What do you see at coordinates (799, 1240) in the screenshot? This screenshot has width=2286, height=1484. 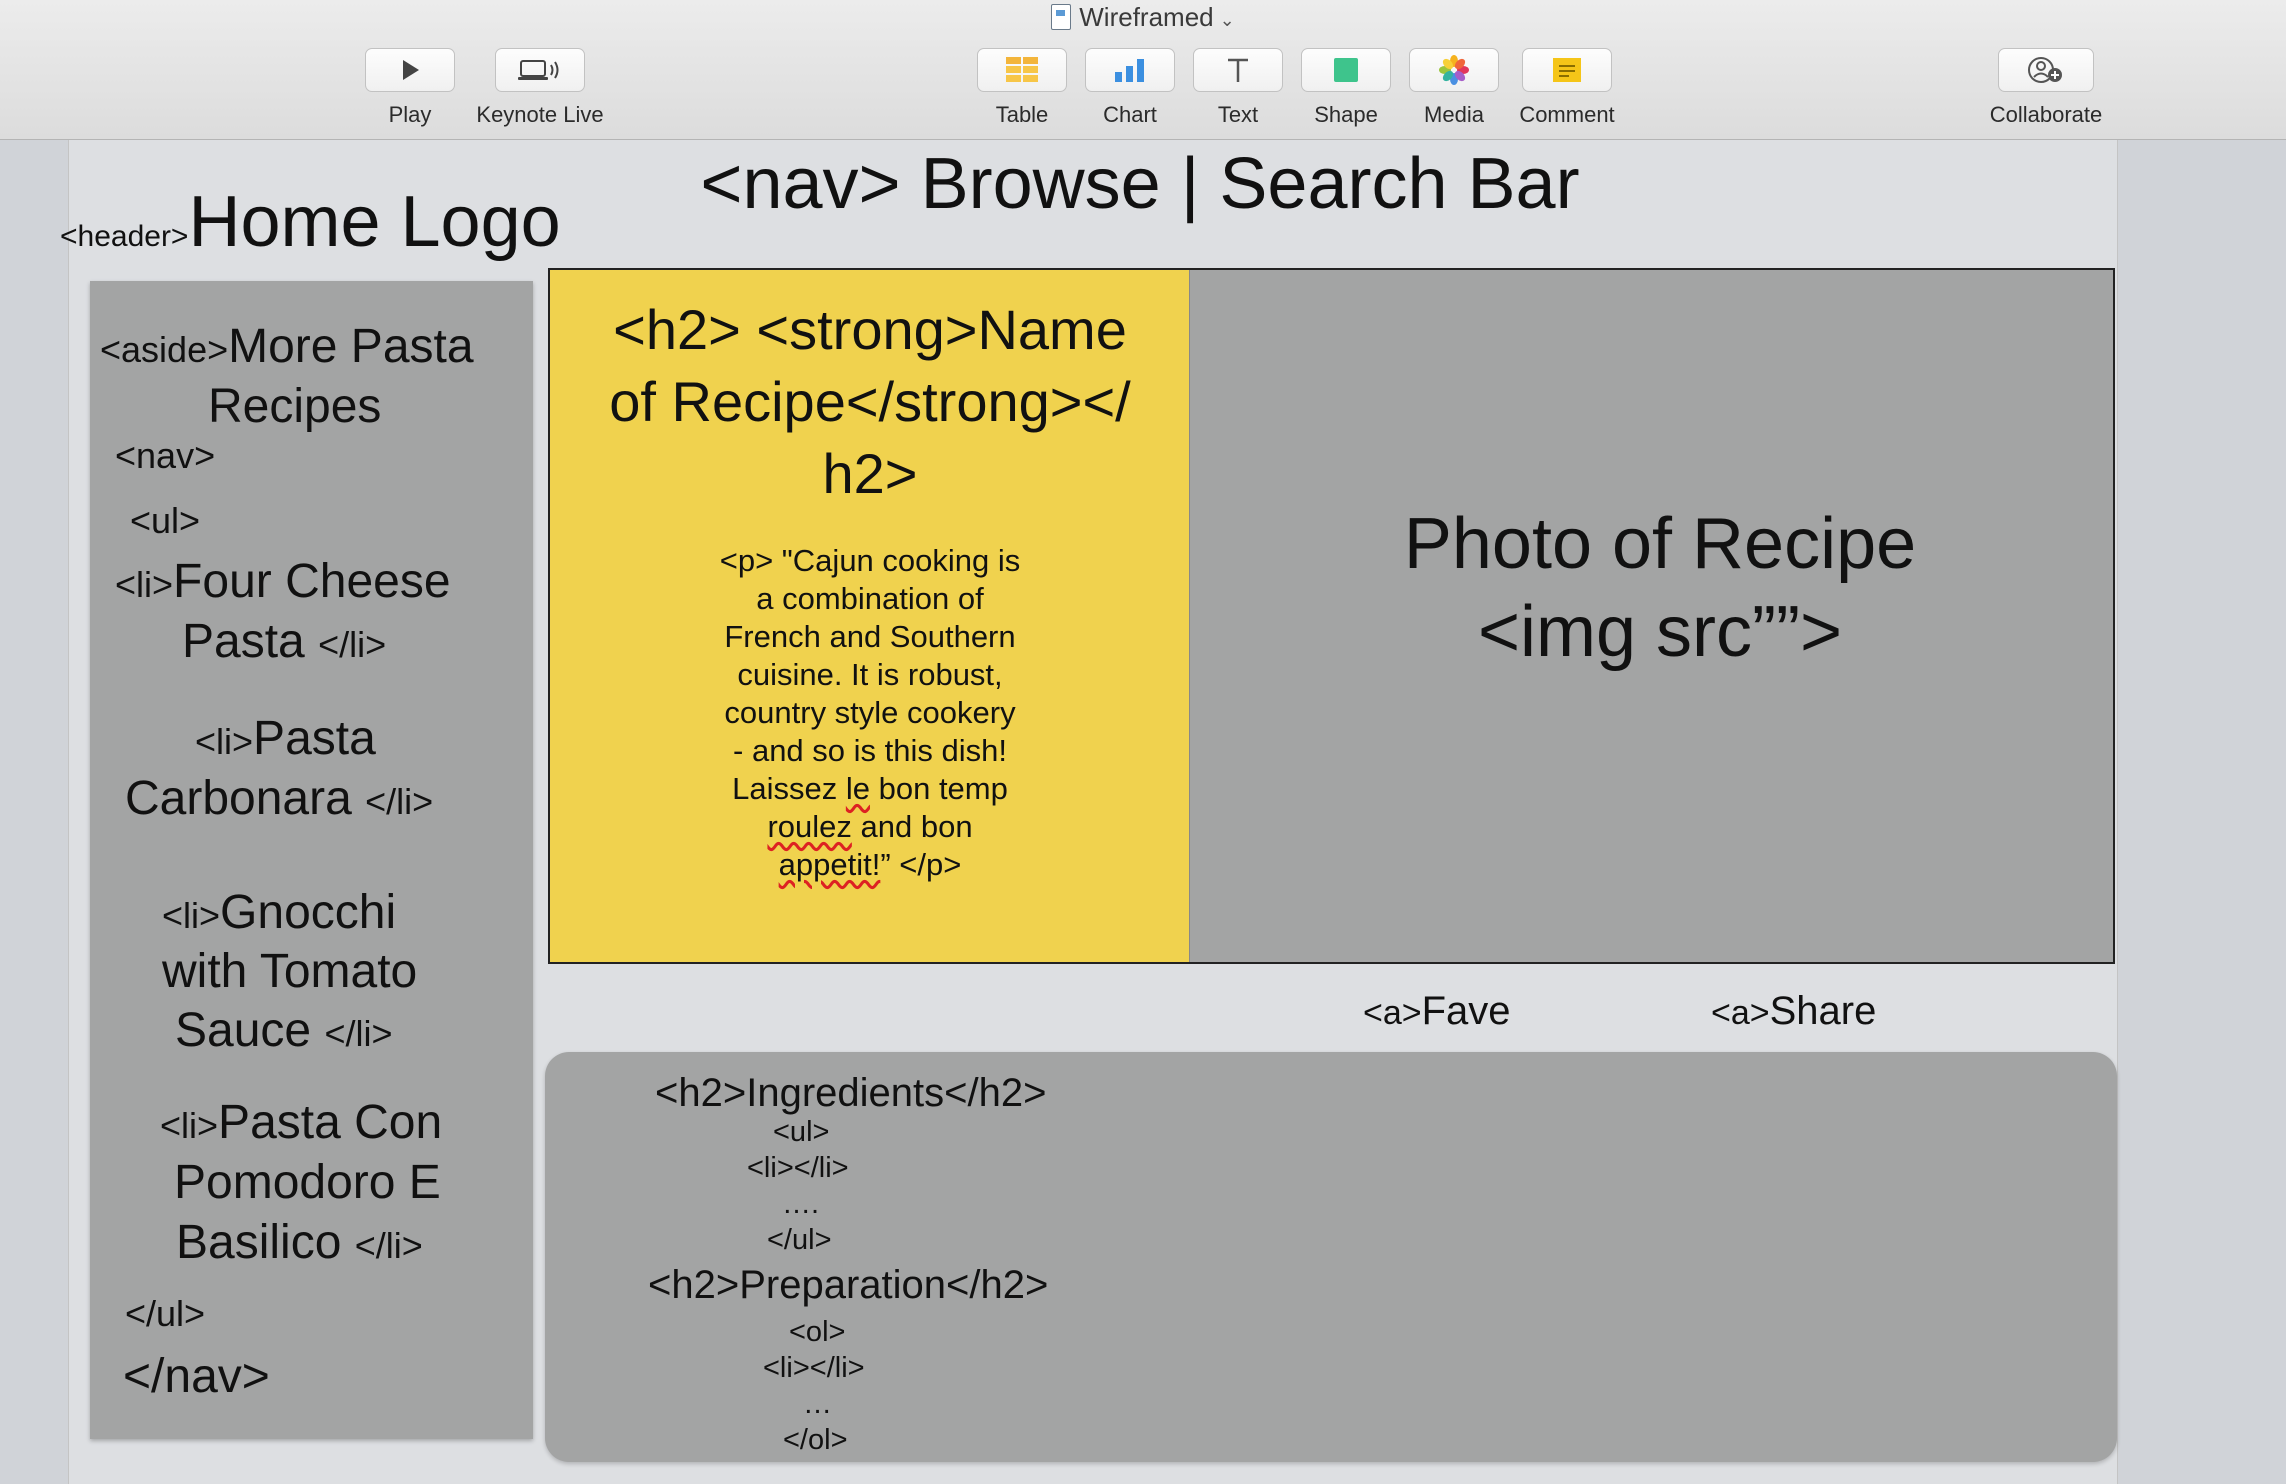 I see `ul-close: </ul>` at bounding box center [799, 1240].